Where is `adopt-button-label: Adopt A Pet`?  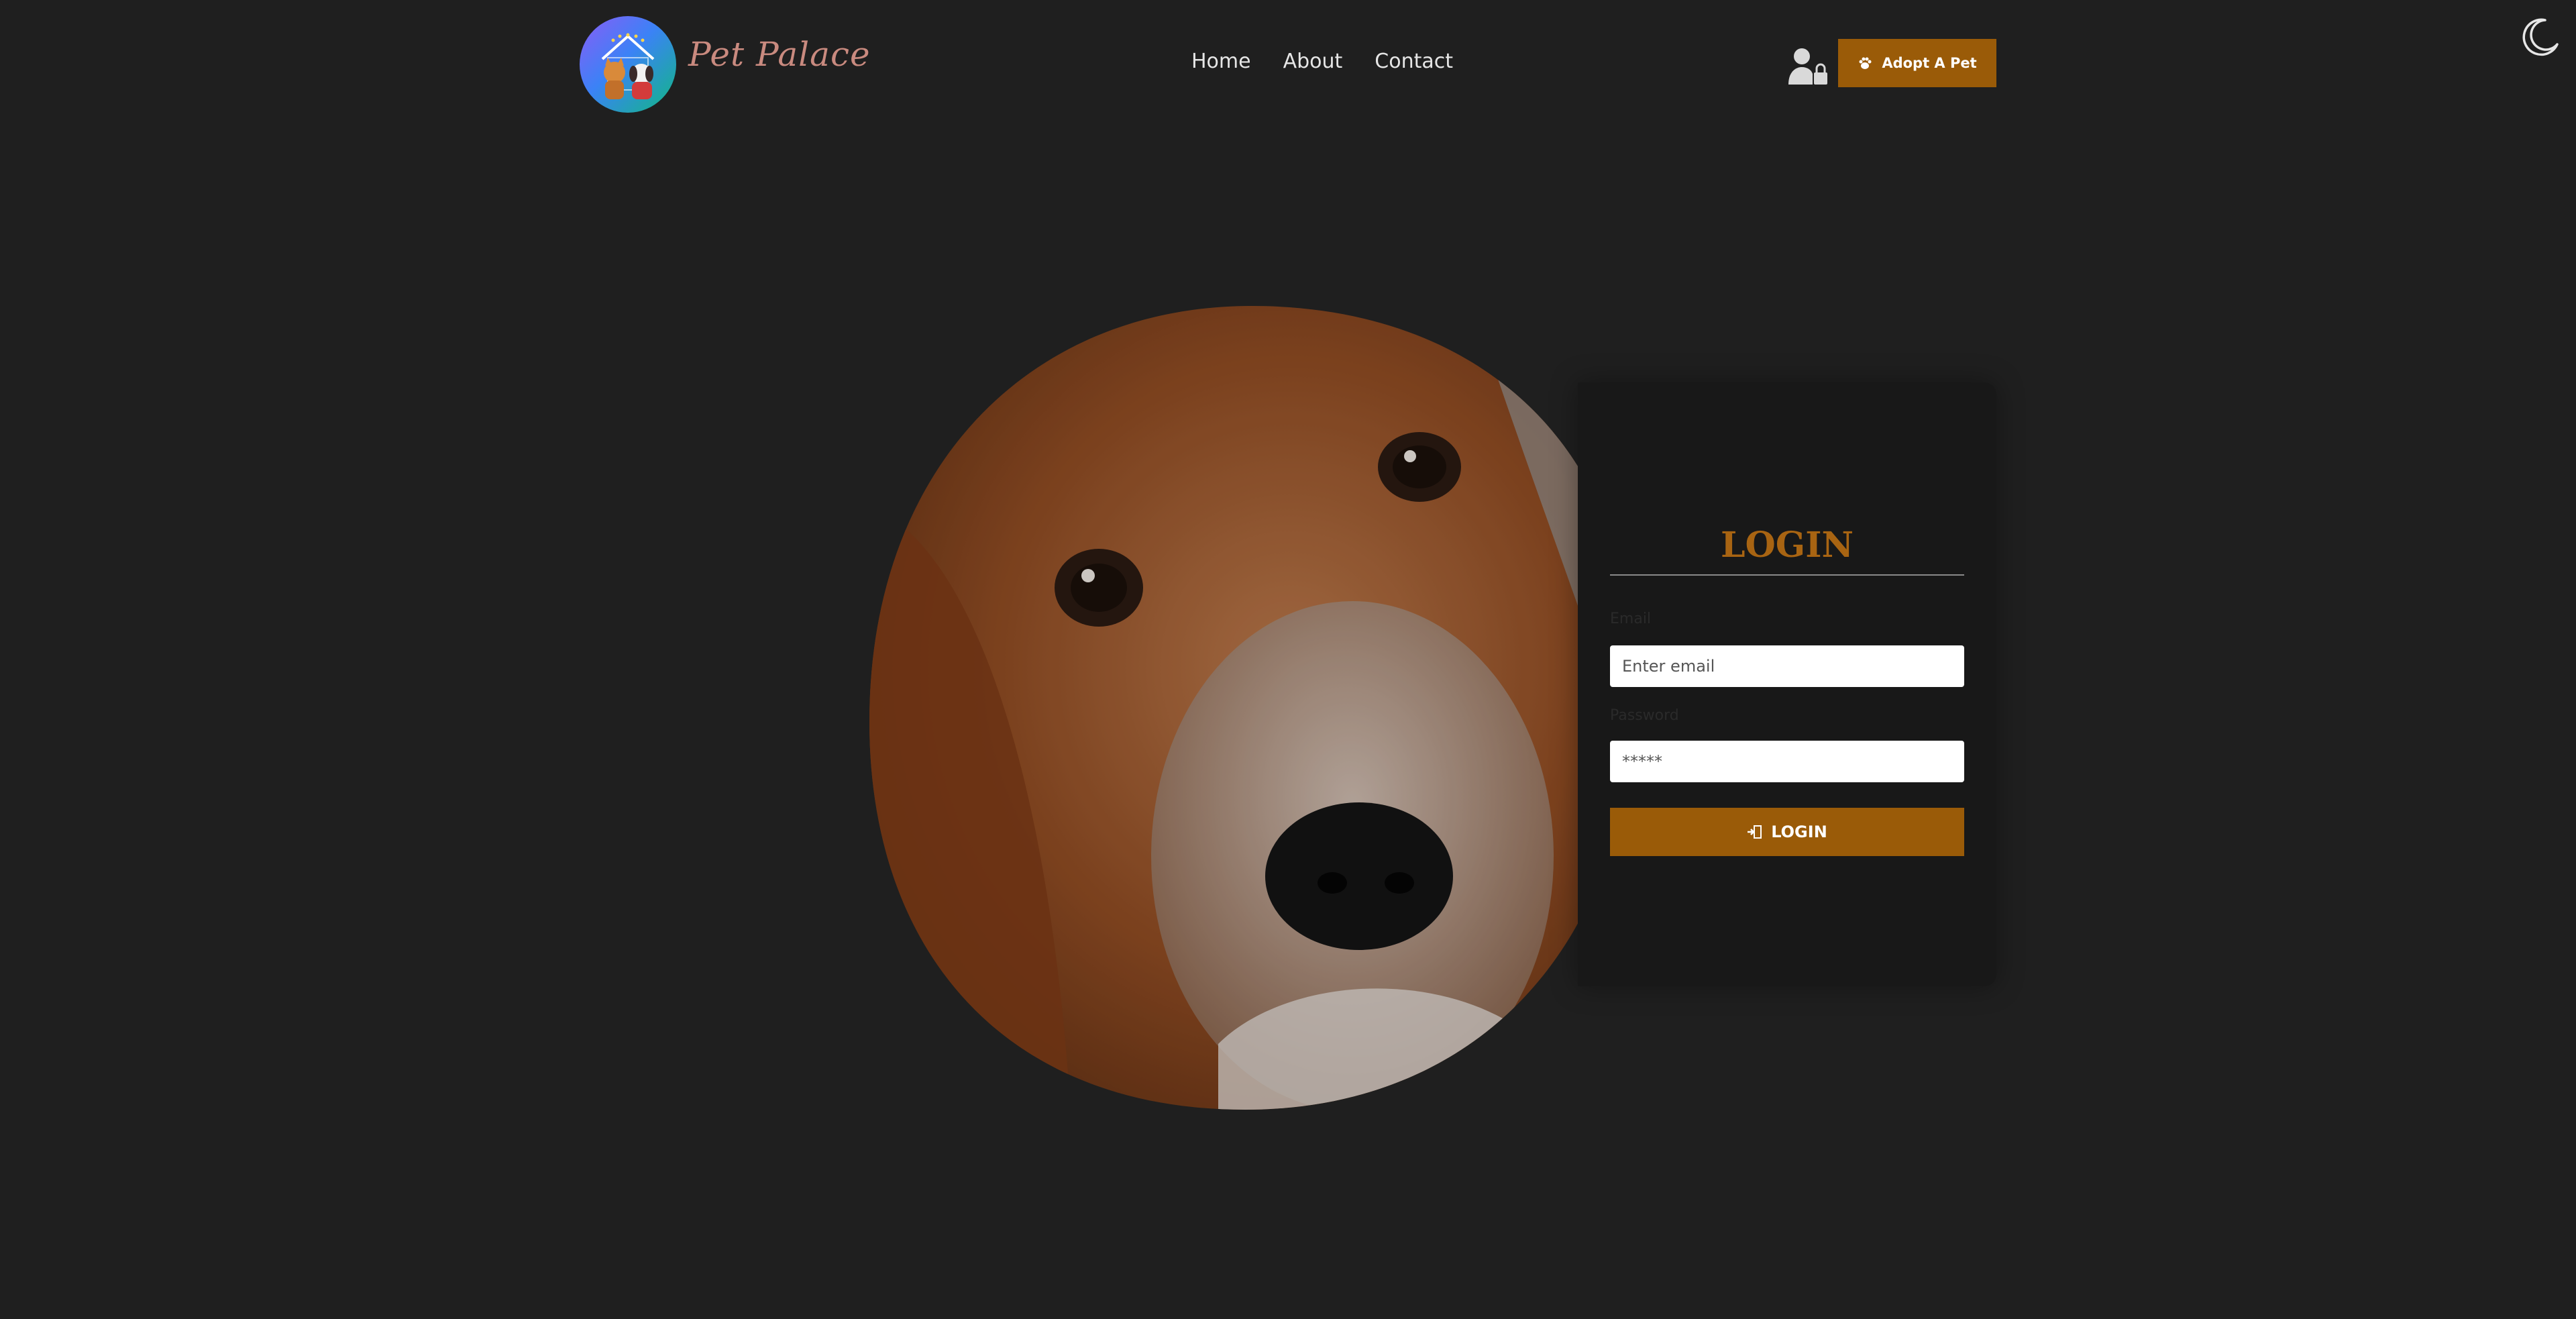 adopt-button-label: Adopt A Pet is located at coordinates (1929, 63).